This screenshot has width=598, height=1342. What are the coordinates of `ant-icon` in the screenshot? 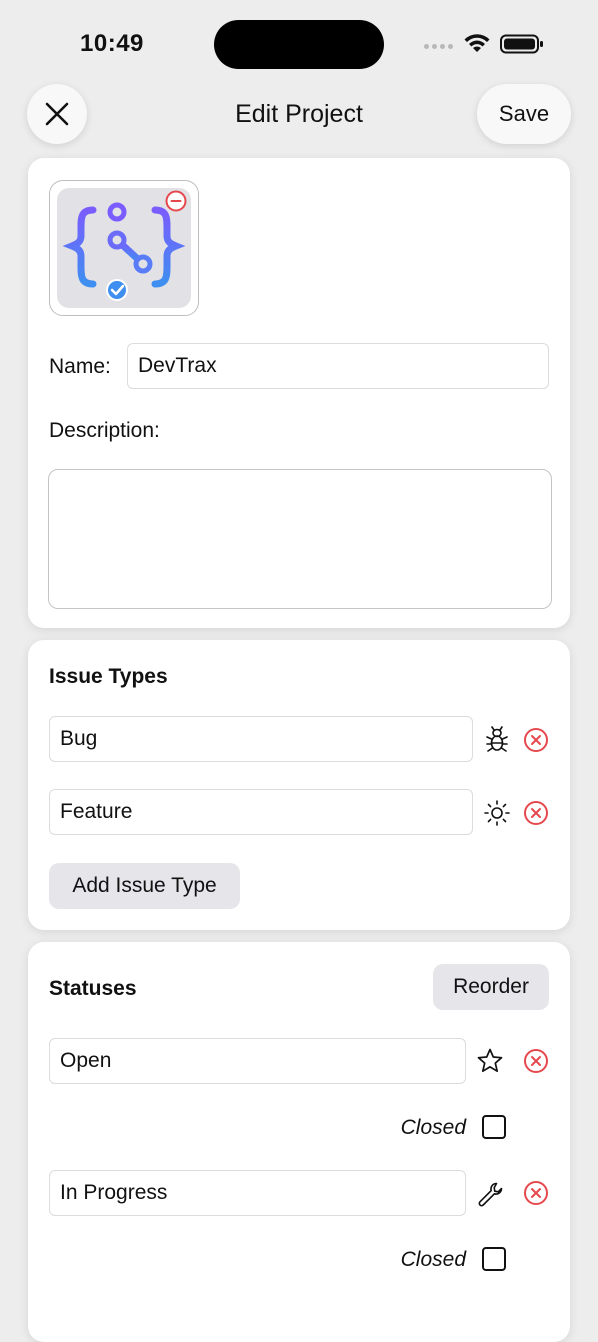 It's located at (497, 740).